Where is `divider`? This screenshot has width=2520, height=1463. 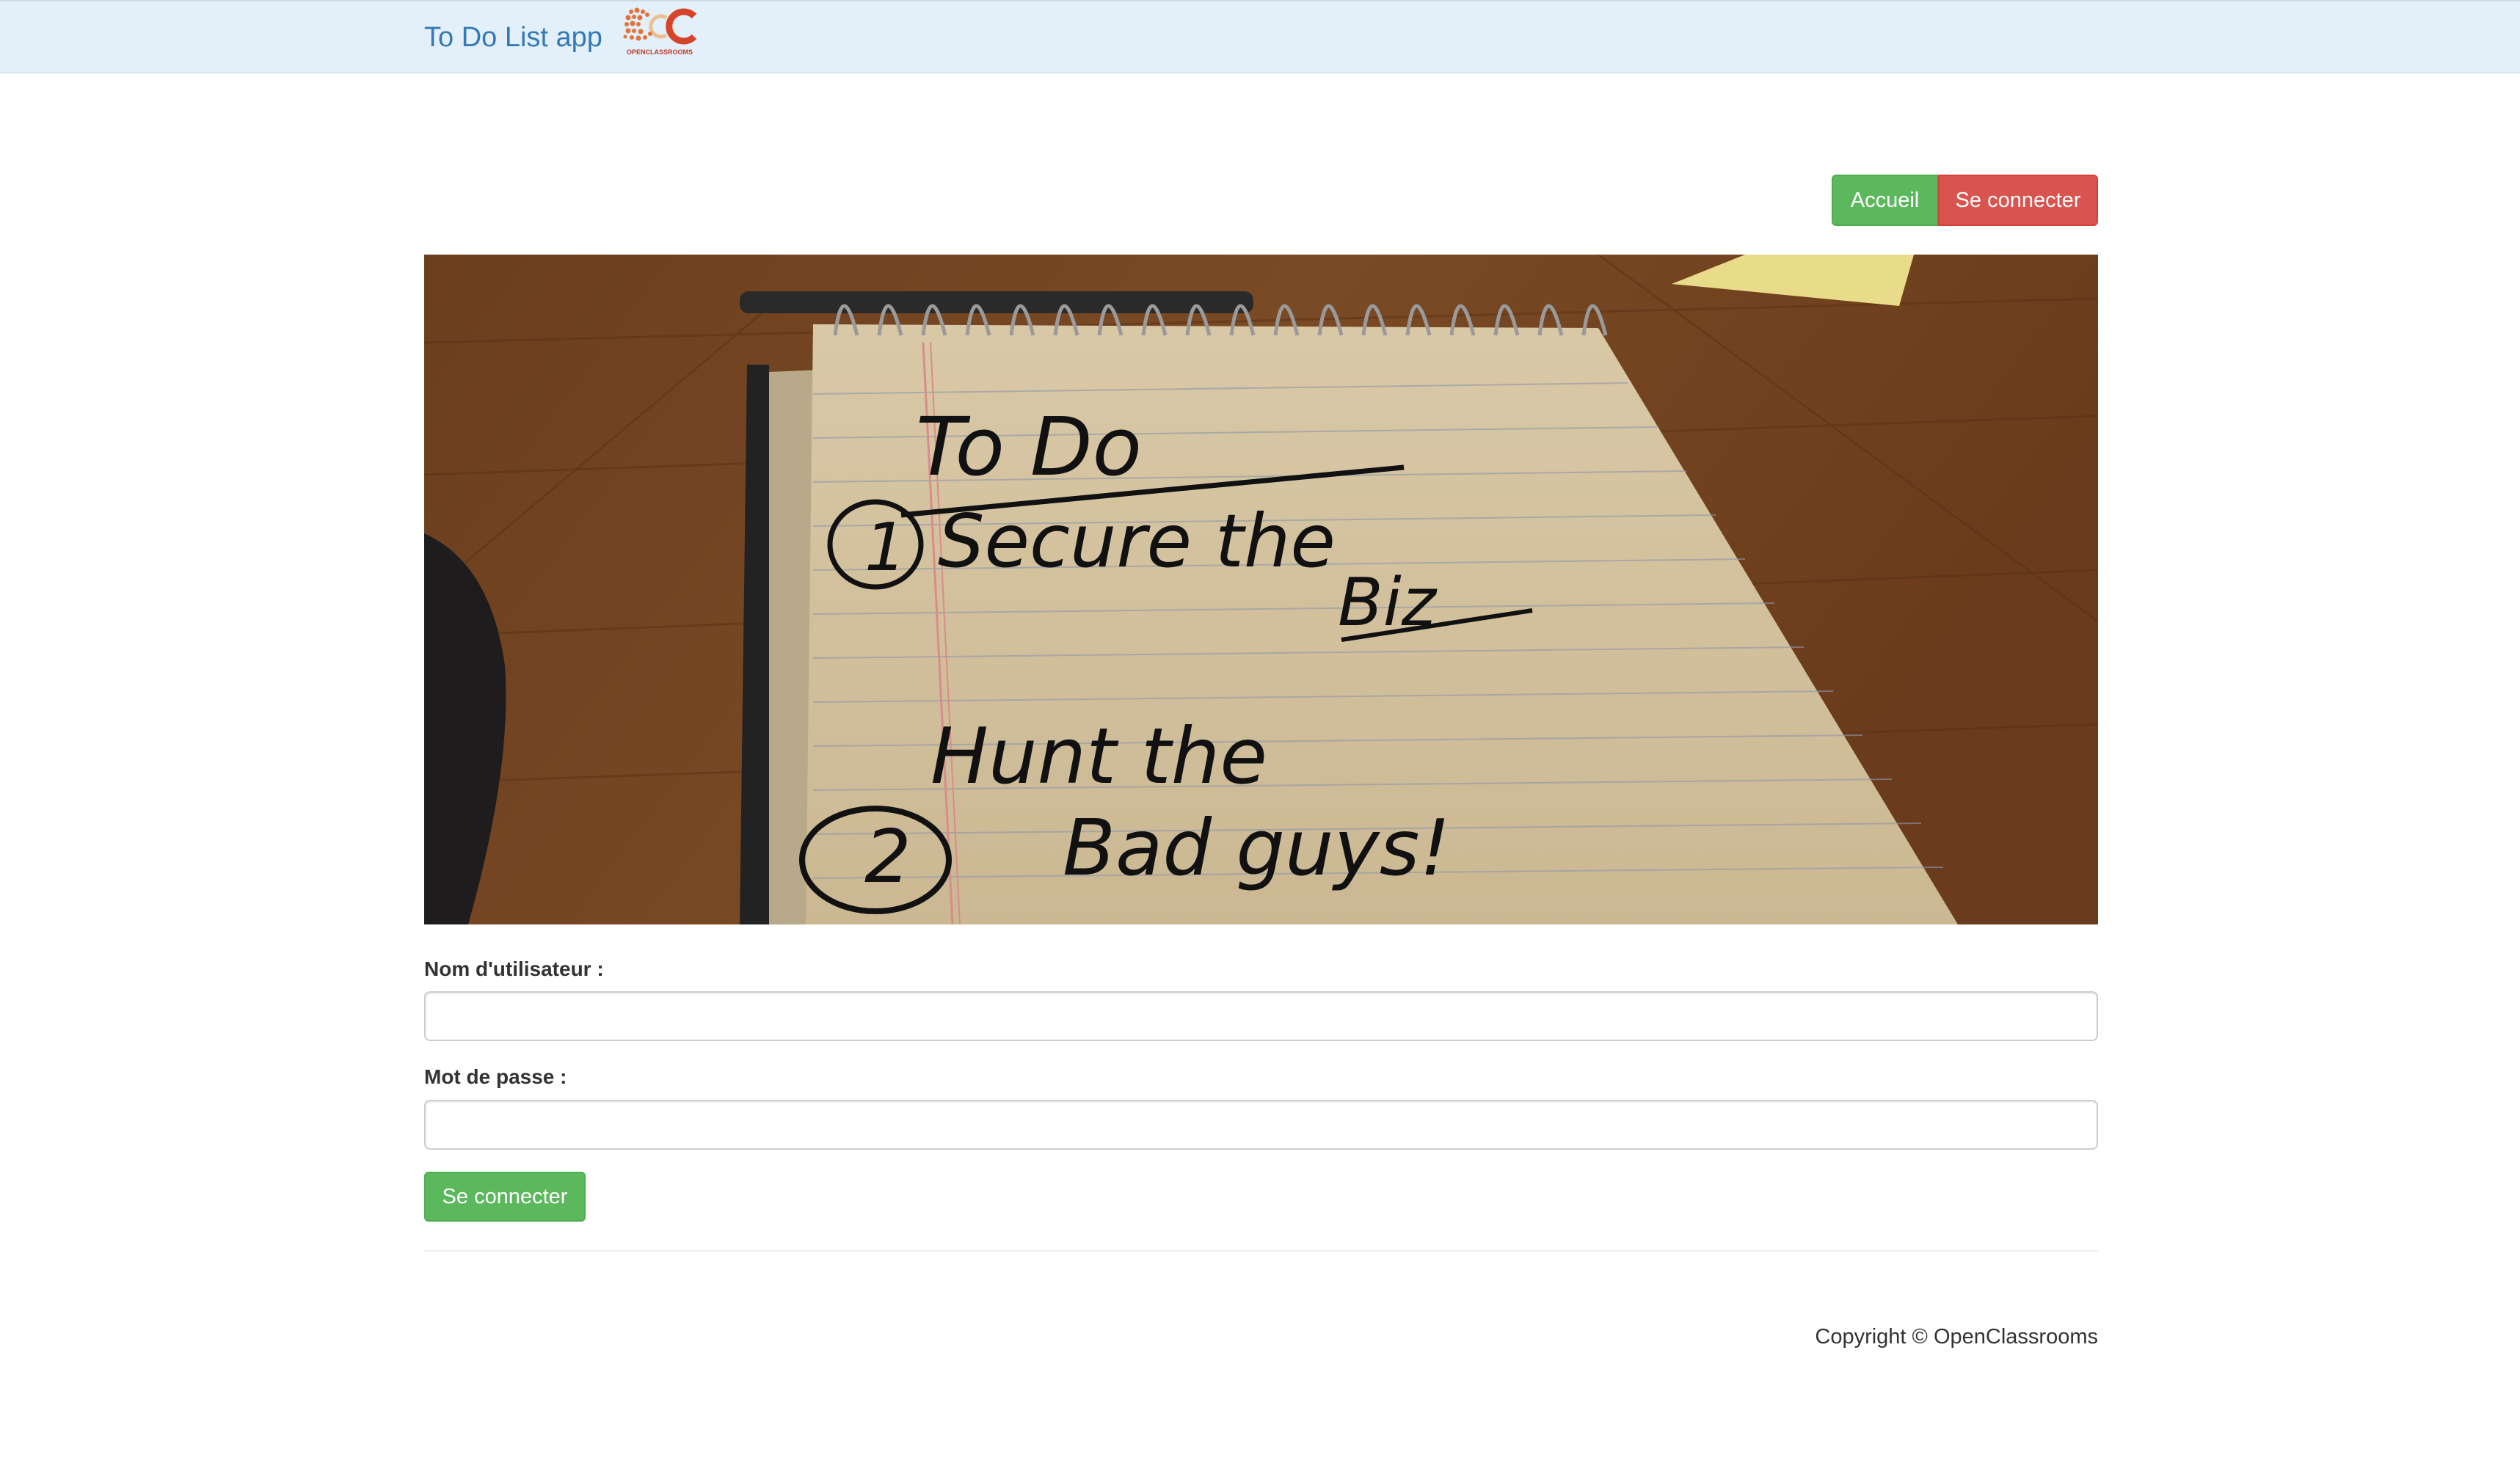 divider is located at coordinates (1261, 1251).